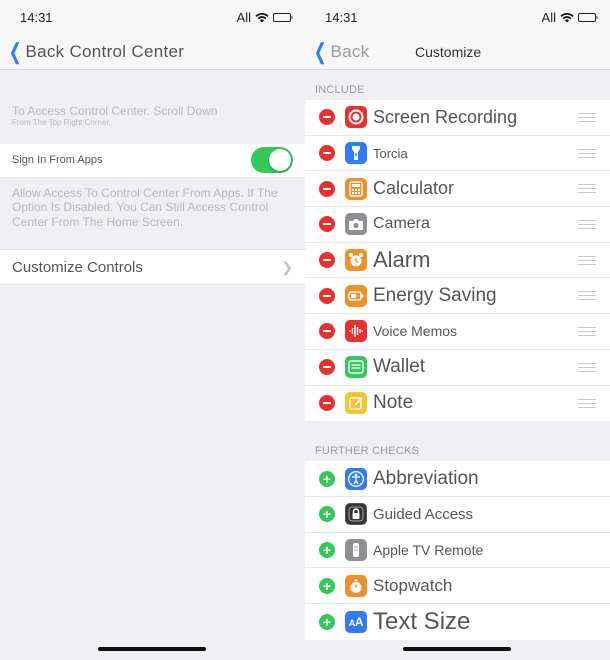  What do you see at coordinates (356, 117) in the screenshot?
I see `screen-recording-icon` at bounding box center [356, 117].